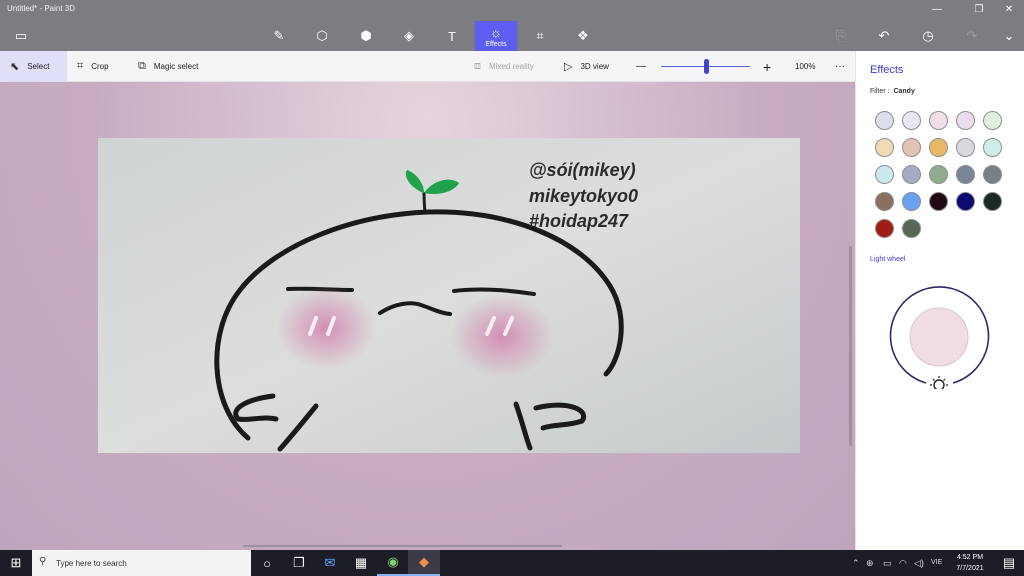 The width and height of the screenshot is (1024, 576). What do you see at coordinates (43, 561) in the screenshot?
I see `search-icon: ⚲` at bounding box center [43, 561].